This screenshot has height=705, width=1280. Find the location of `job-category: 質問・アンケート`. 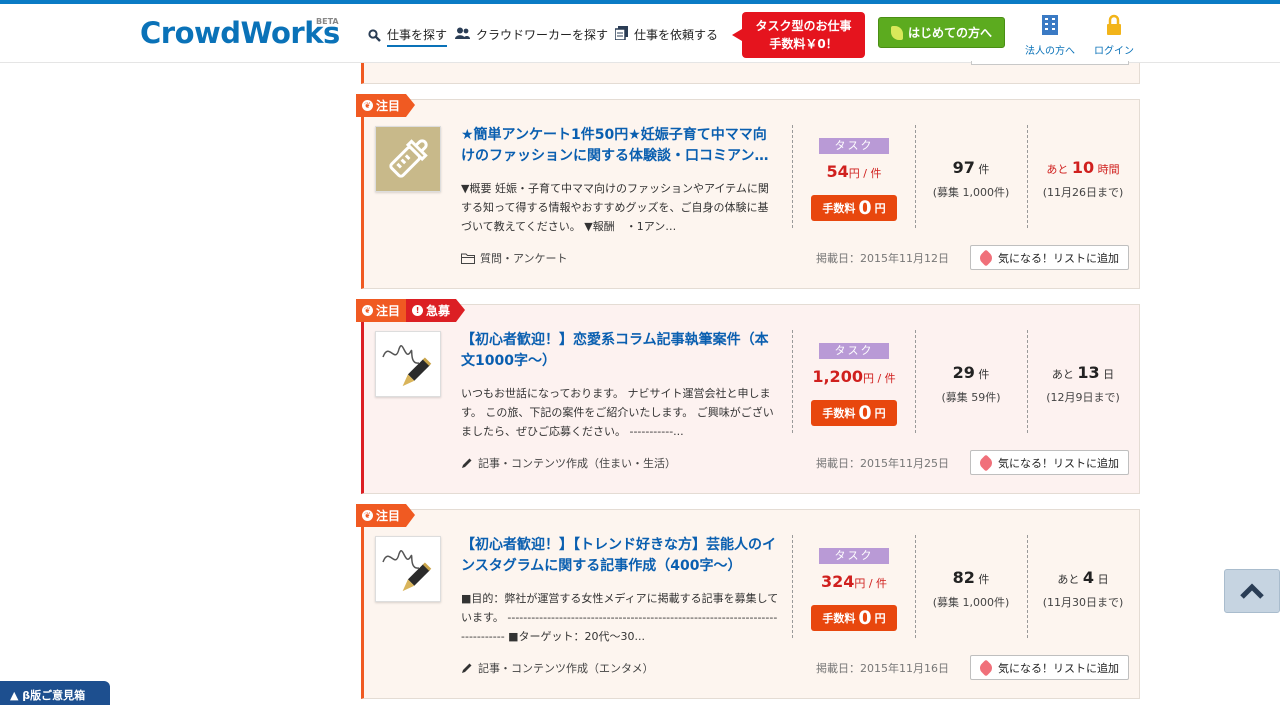

job-category: 質問・アンケート is located at coordinates (514, 258).